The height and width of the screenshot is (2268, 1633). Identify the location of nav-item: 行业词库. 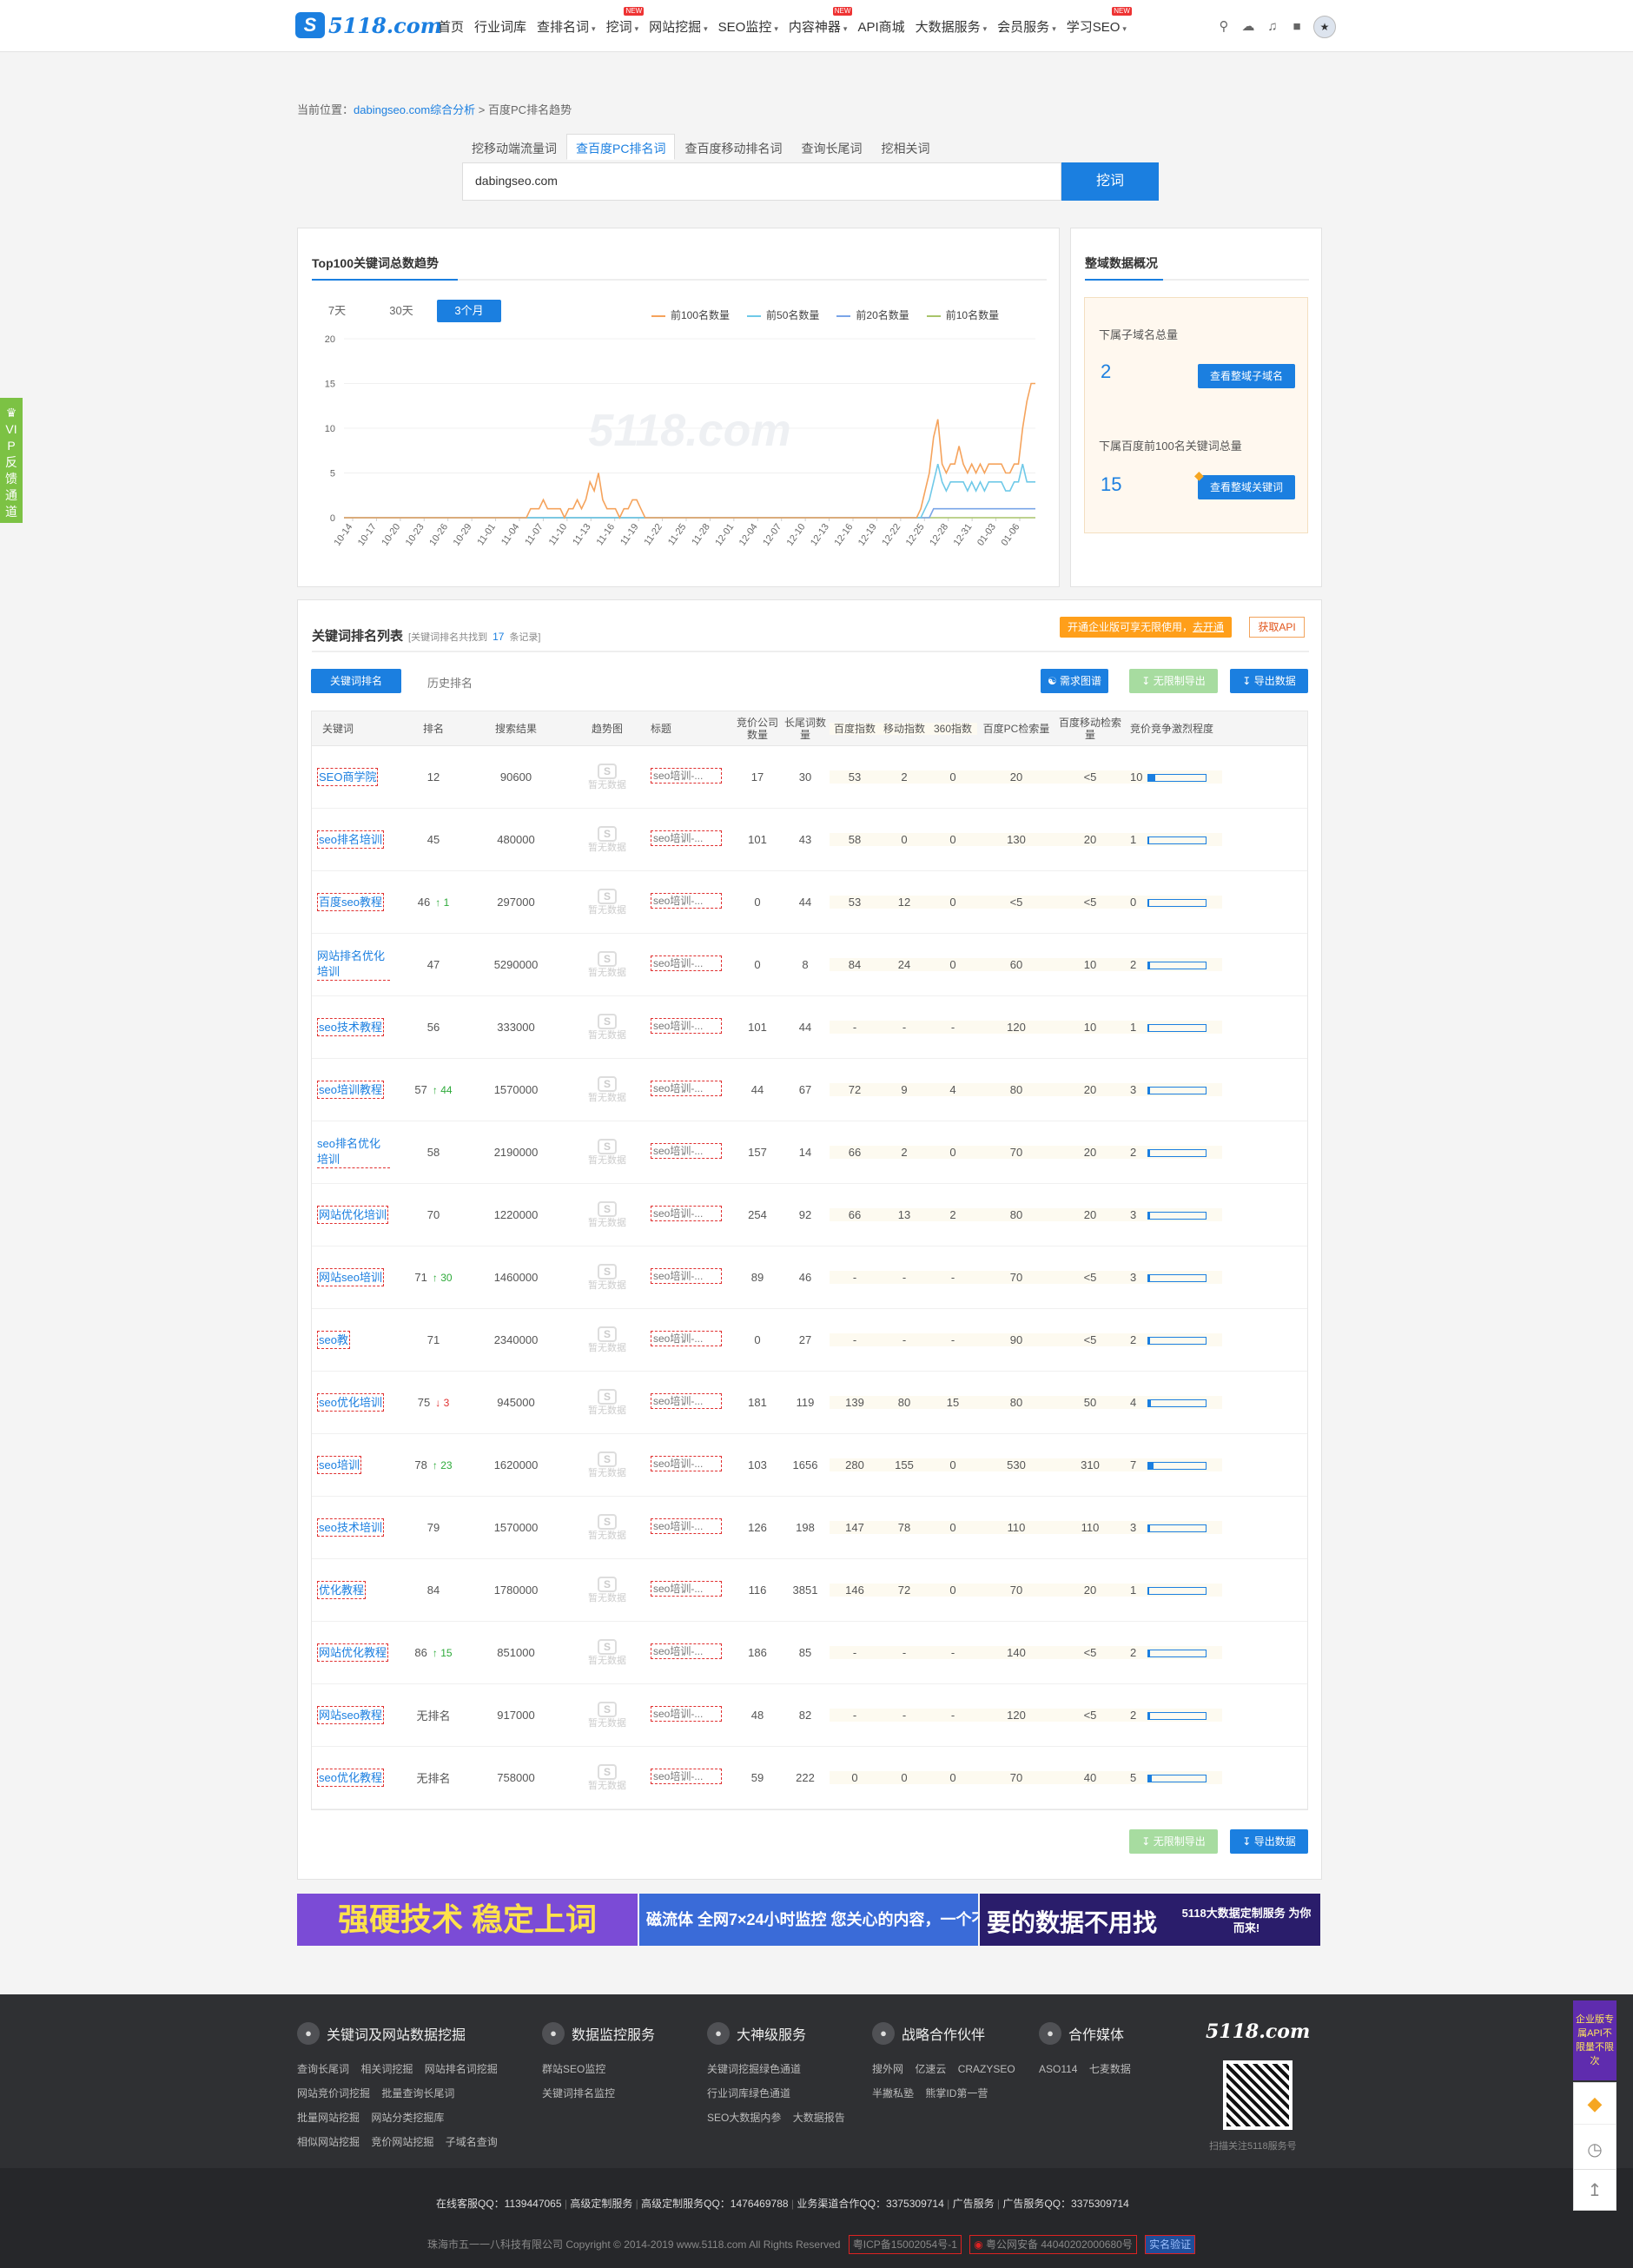
(500, 26).